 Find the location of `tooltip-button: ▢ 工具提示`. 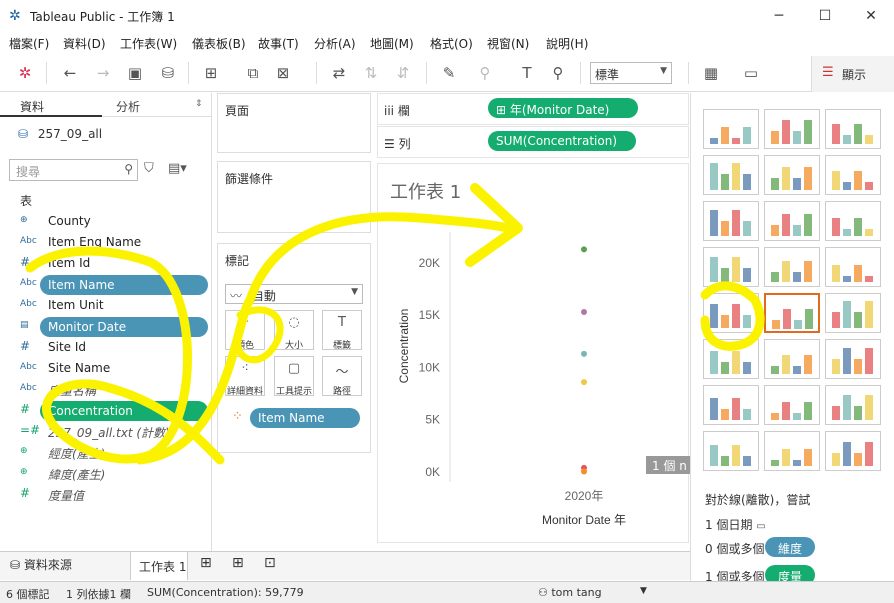

tooltip-button: ▢ 工具提示 is located at coordinates (294, 376).